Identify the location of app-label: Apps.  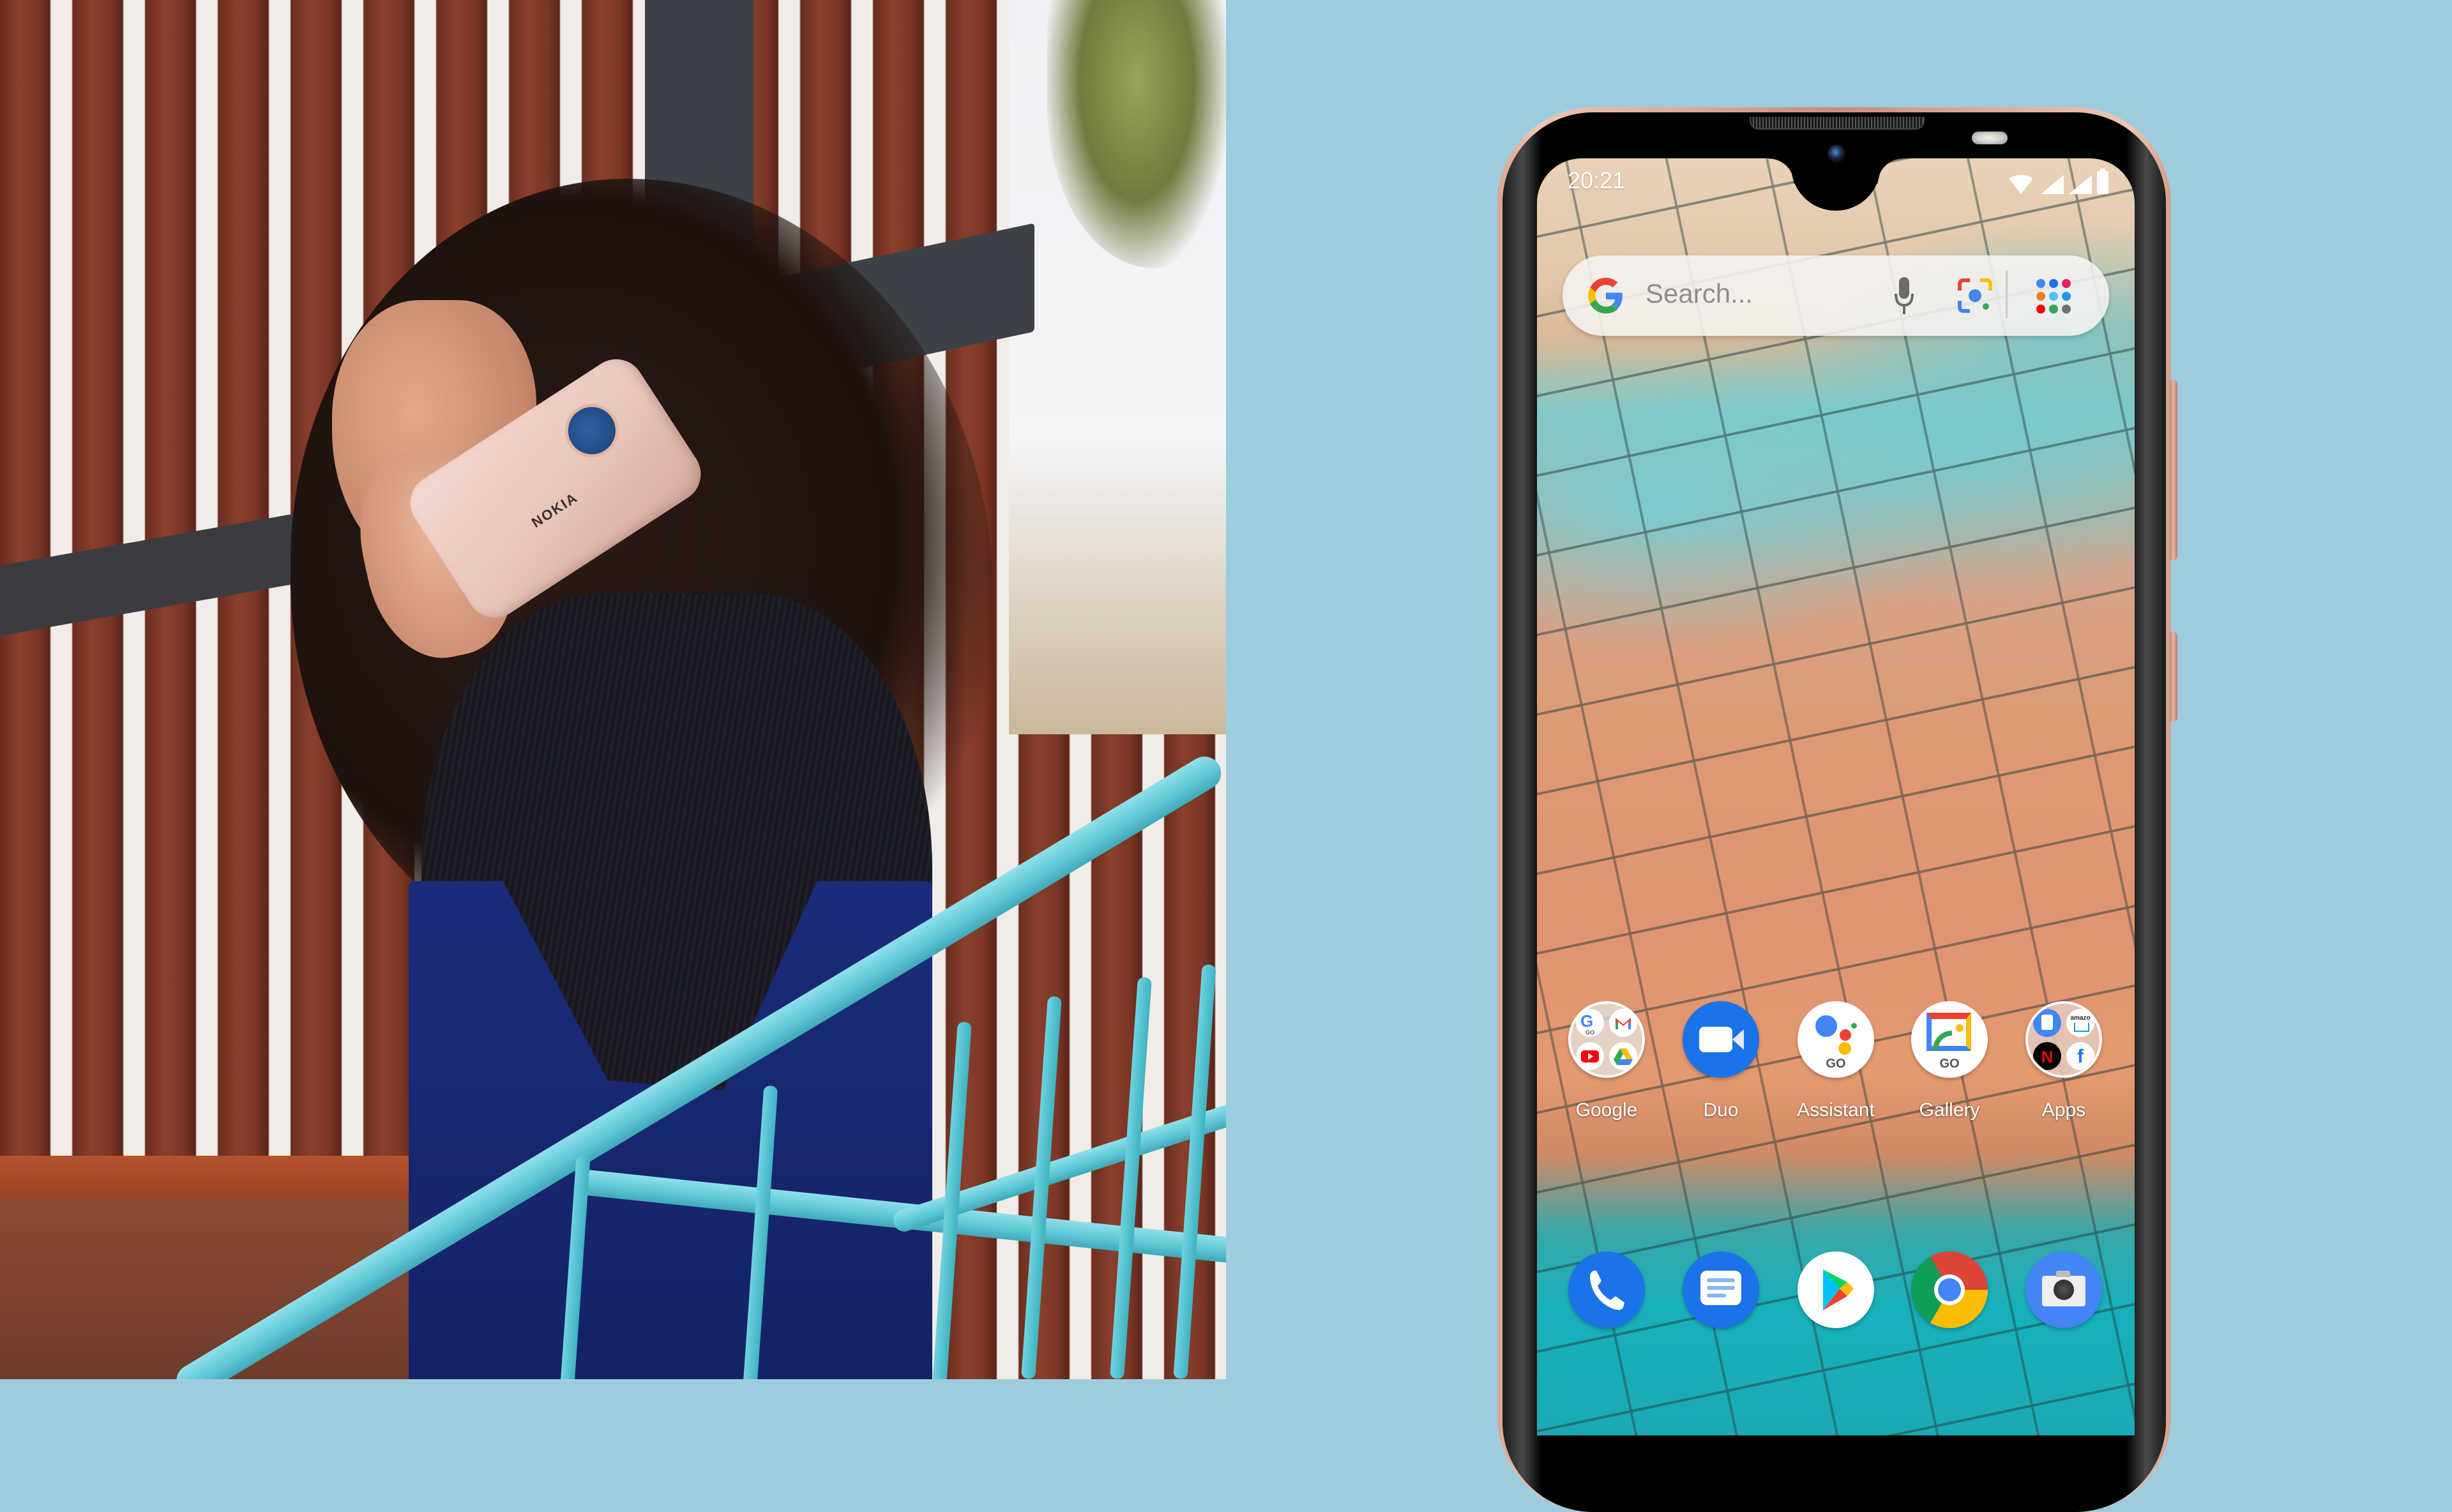
(2063, 1110).